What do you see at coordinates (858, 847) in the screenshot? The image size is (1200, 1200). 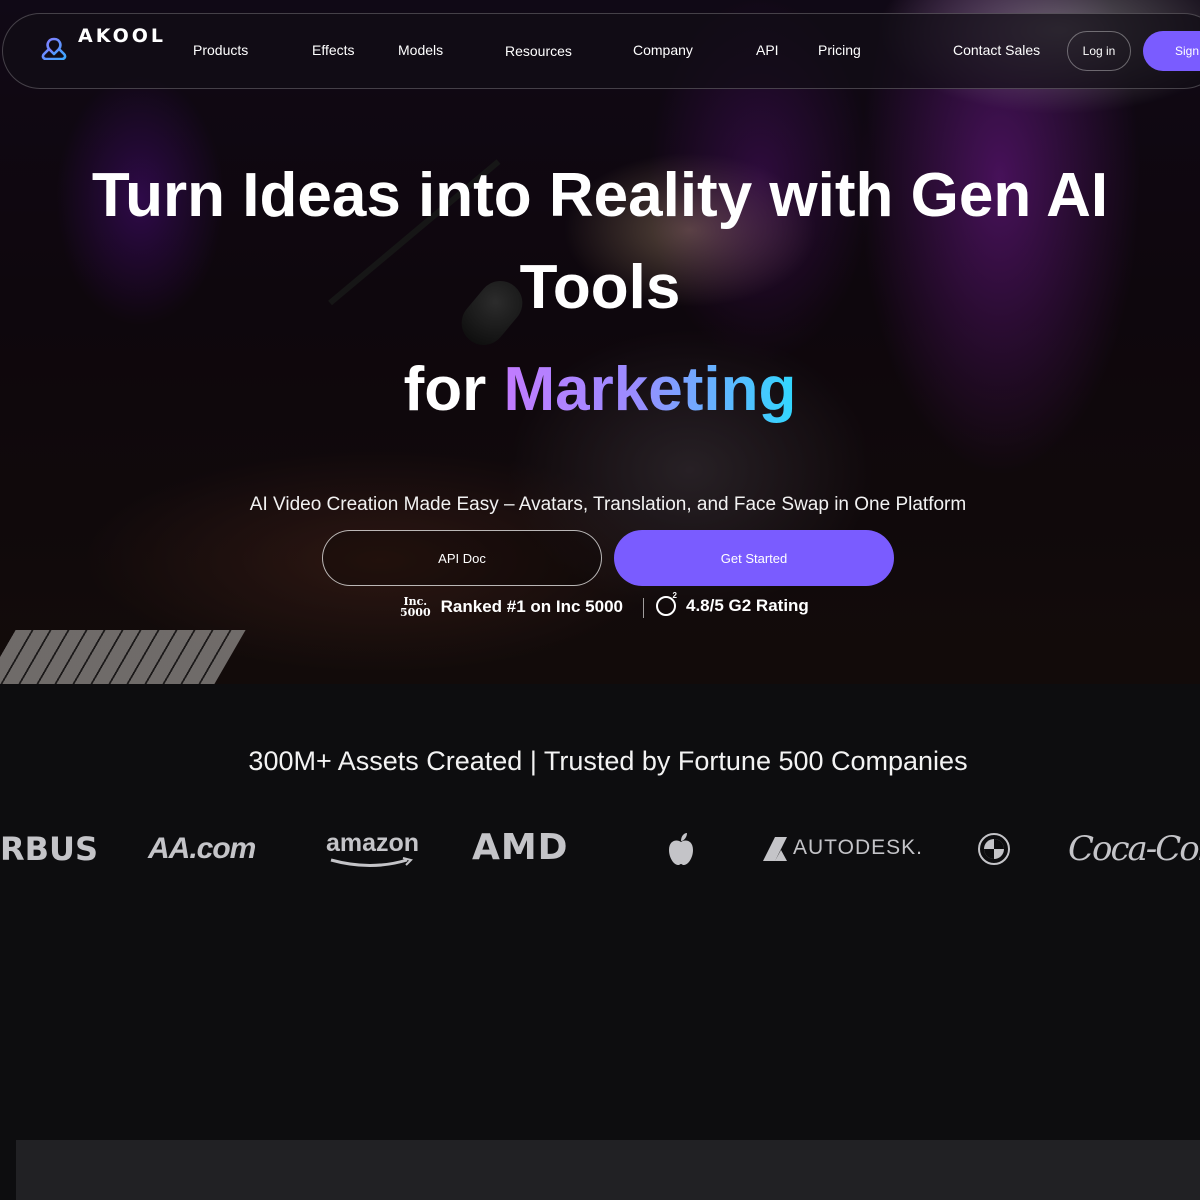 I see `autodesk-logo: AUTODESK.` at bounding box center [858, 847].